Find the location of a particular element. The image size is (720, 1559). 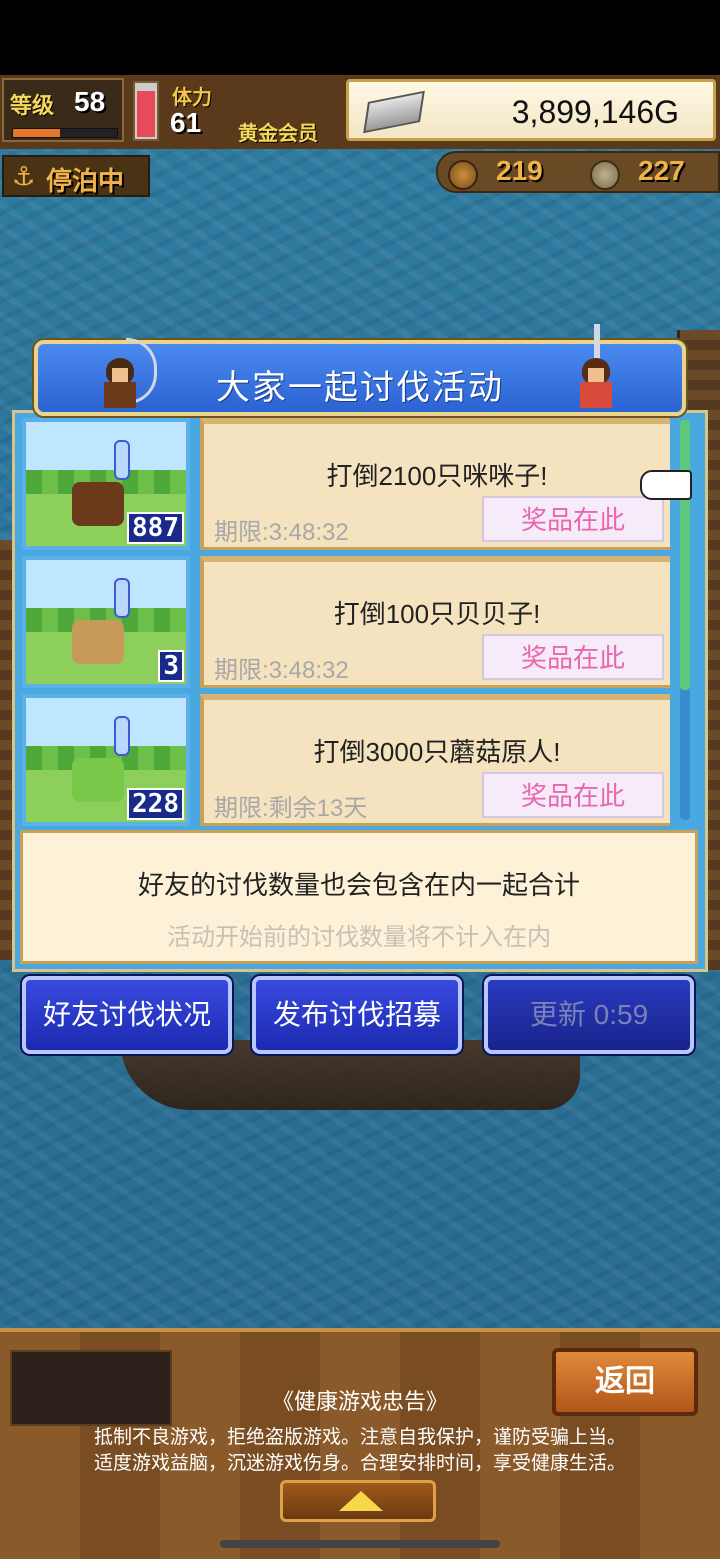

event-row: 887 打倒2100只咪咪子! 期限:3:48:32 奖品在此 is located at coordinates (347, 484).